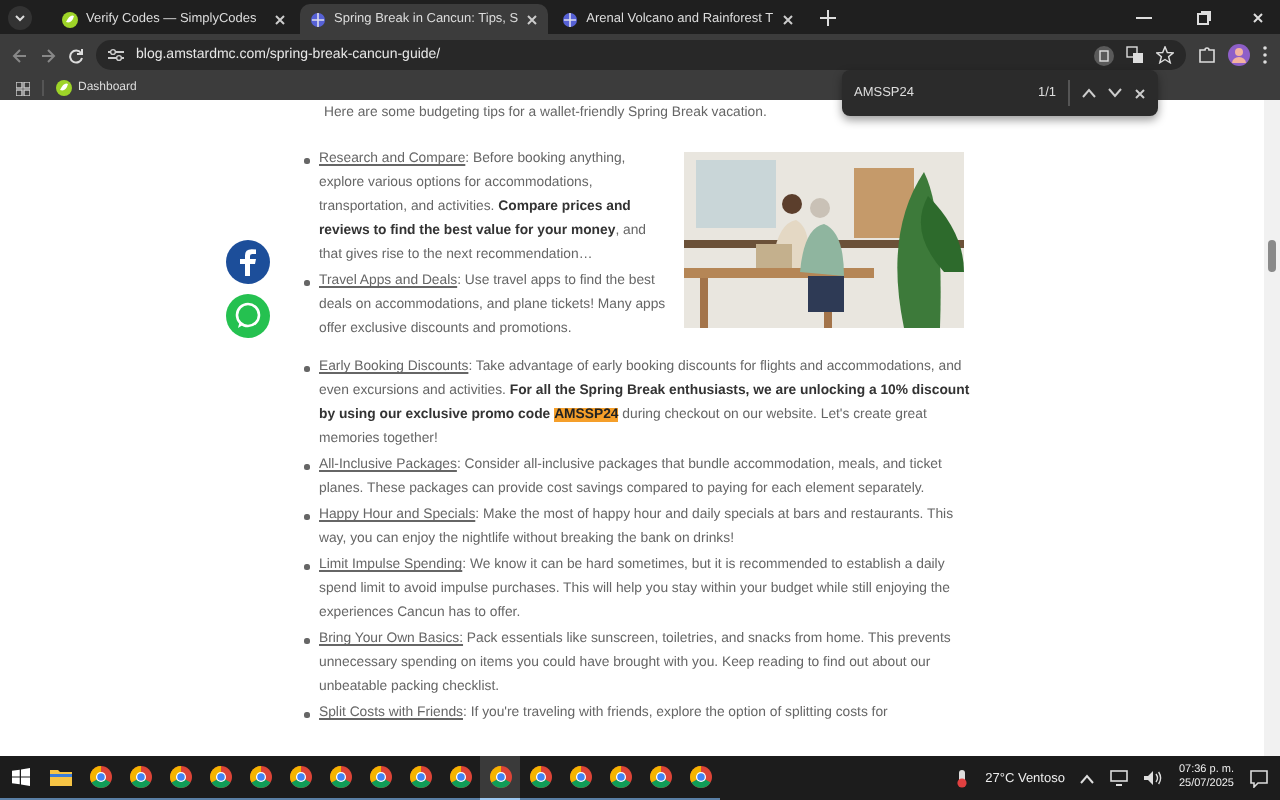 This screenshot has width=1280, height=800. I want to click on close-window-icon, so click(1258, 18).